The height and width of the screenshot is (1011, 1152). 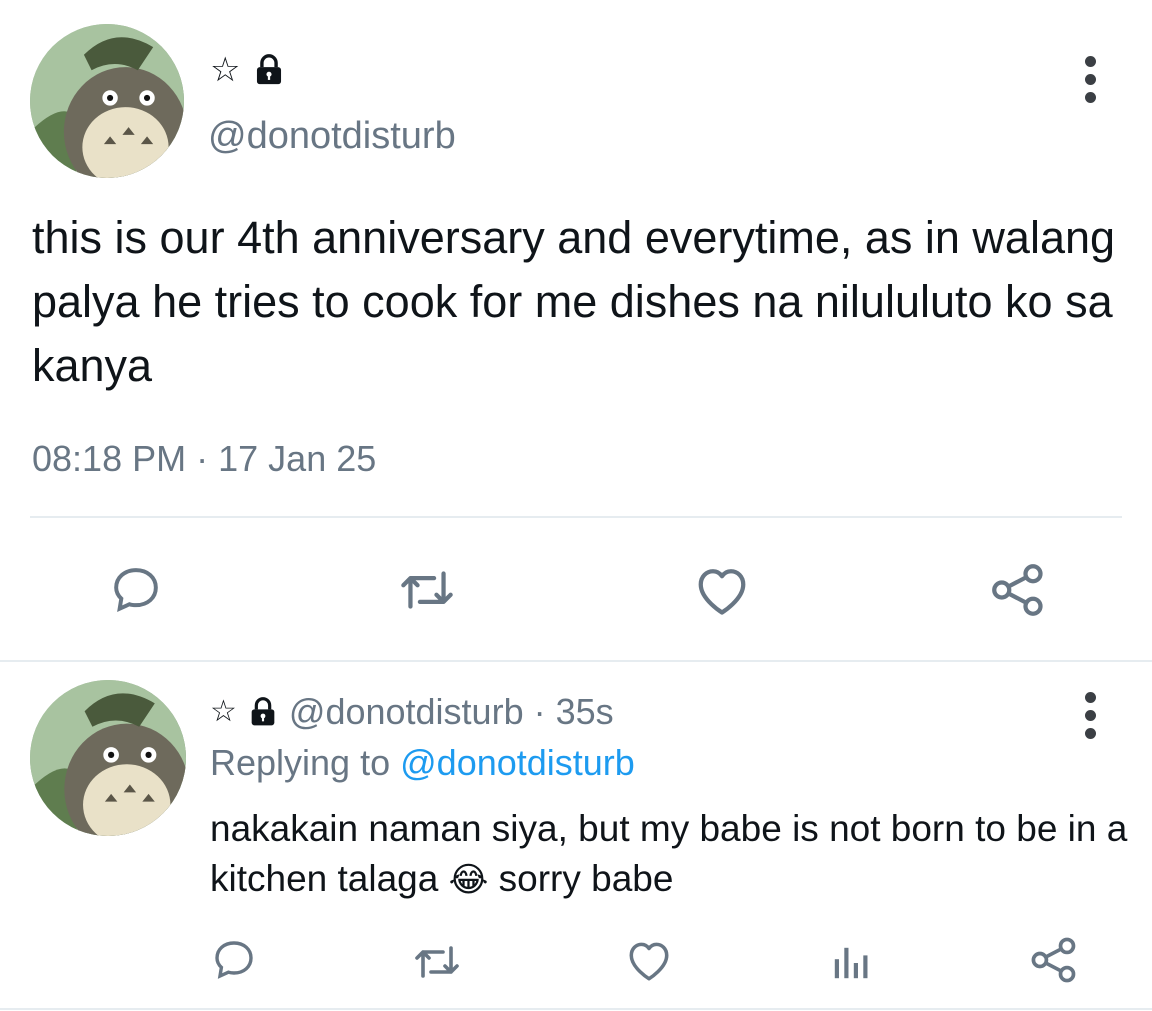 What do you see at coordinates (300, 762) in the screenshot?
I see `replying-prefix: Replying to` at bounding box center [300, 762].